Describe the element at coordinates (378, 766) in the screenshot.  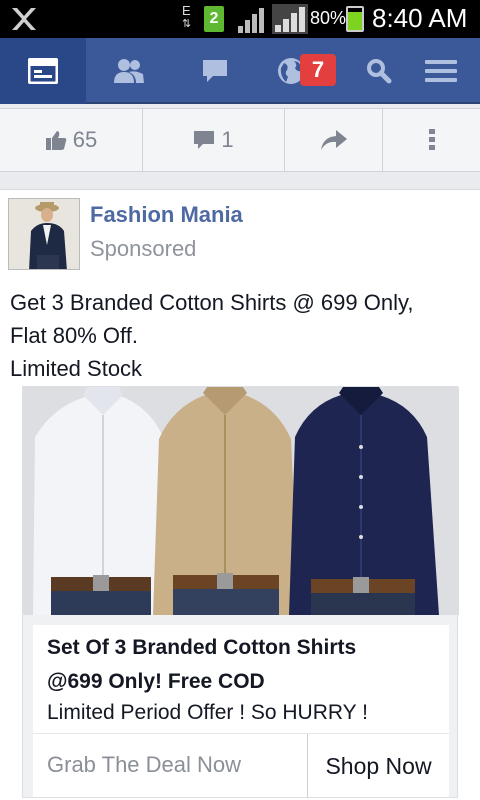
I see `shop-now-button: Shop Now` at that location.